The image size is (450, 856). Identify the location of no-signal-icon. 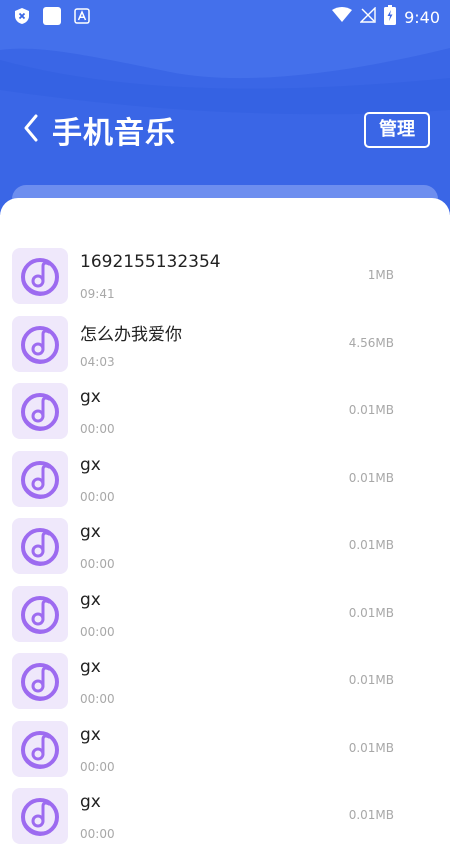
(367, 16).